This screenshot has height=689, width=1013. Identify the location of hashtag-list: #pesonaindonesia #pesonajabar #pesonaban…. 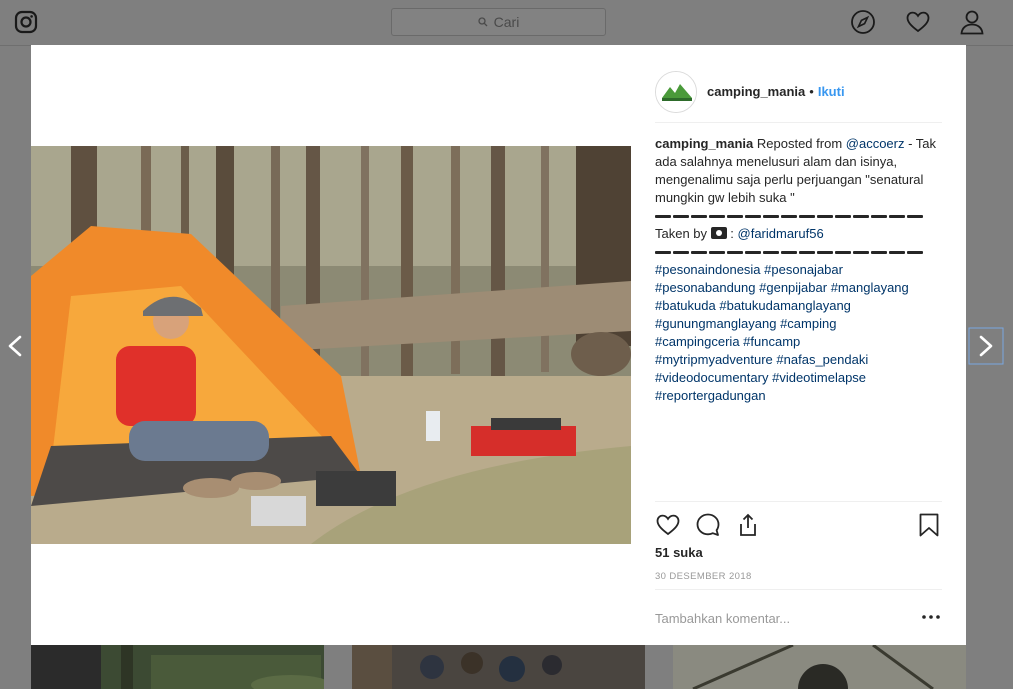
(800, 333).